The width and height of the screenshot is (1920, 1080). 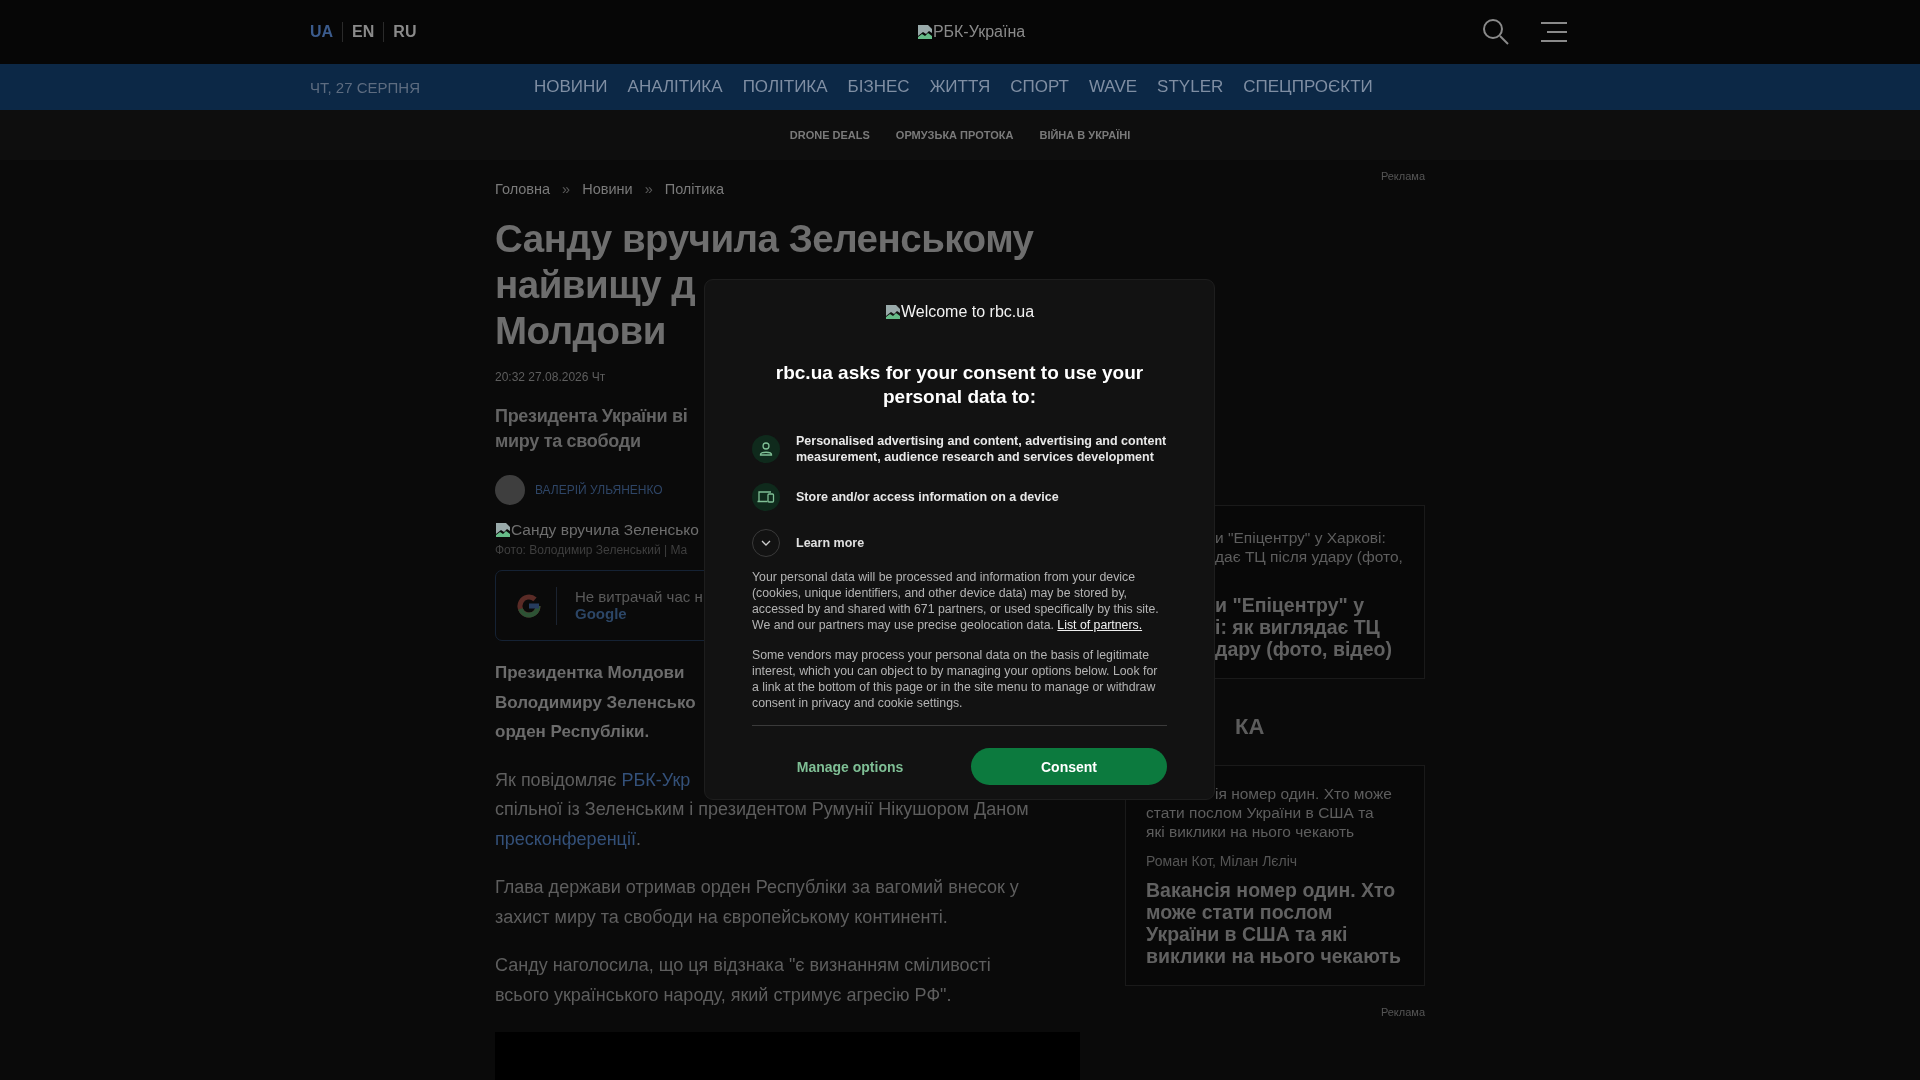 What do you see at coordinates (694, 189) in the screenshot?
I see `breadcrumb-link: Політика` at bounding box center [694, 189].